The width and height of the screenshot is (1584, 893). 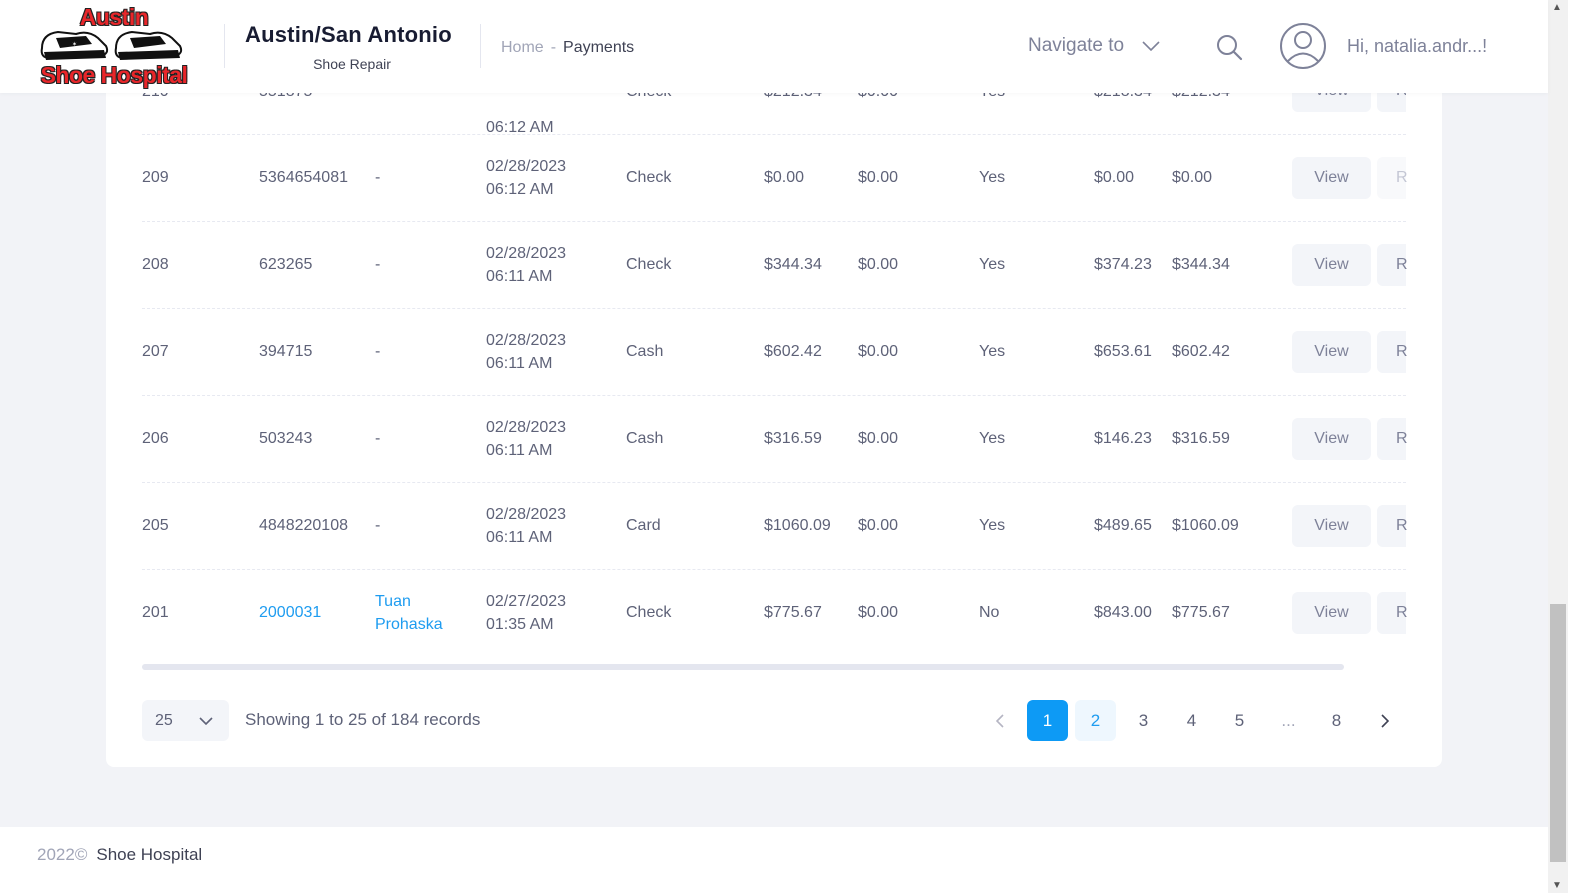 I want to click on prev-page-button, so click(x=999, y=720).